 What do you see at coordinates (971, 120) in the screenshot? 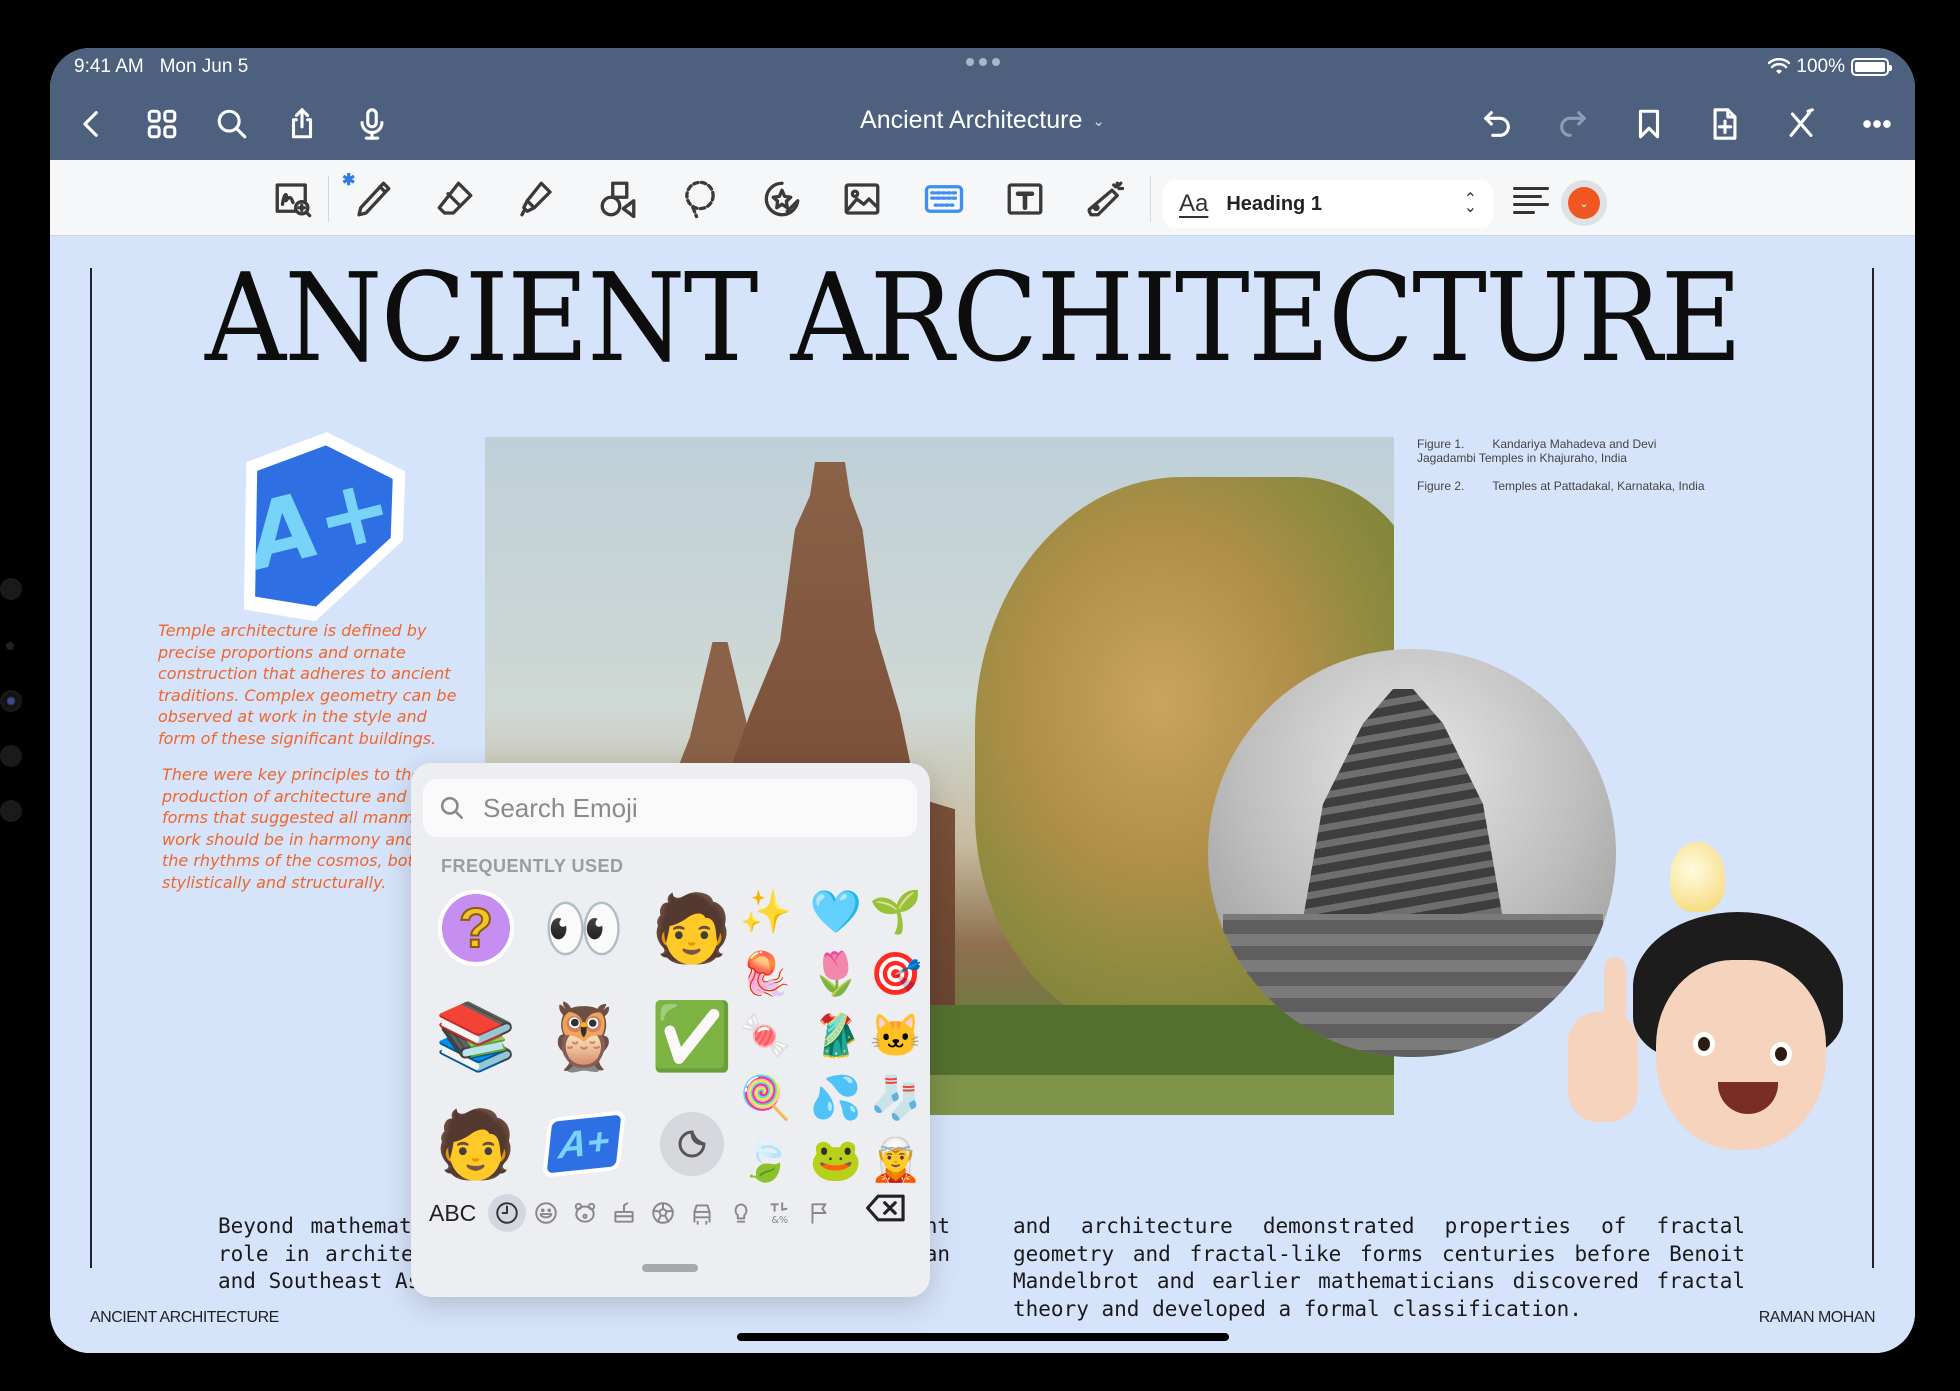
I see `document-title: Ancient Architecture` at bounding box center [971, 120].